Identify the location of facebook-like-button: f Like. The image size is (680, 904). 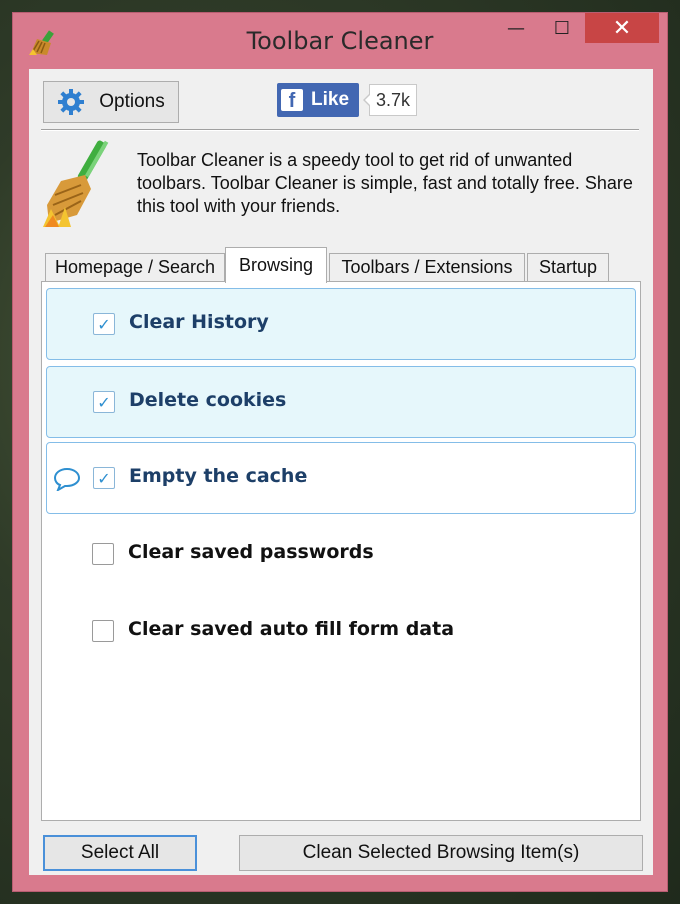
(318, 100).